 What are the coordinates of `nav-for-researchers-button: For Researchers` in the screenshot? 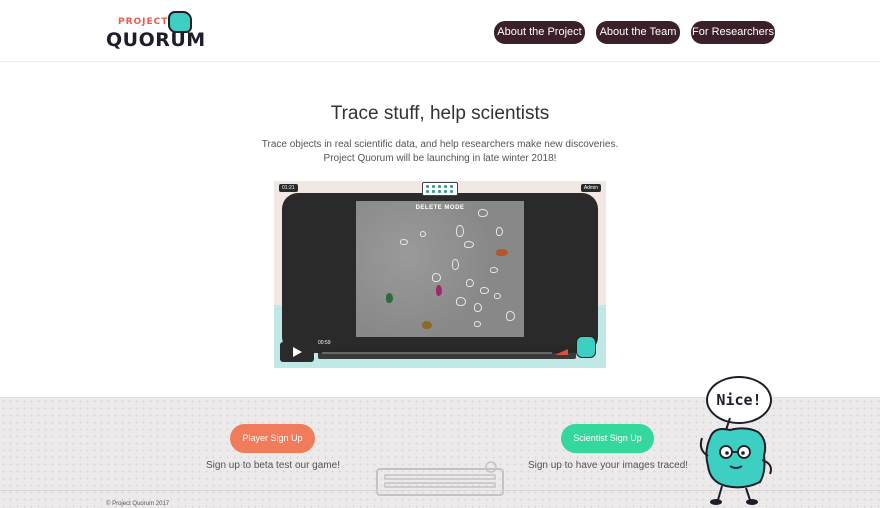 It's located at (733, 32).